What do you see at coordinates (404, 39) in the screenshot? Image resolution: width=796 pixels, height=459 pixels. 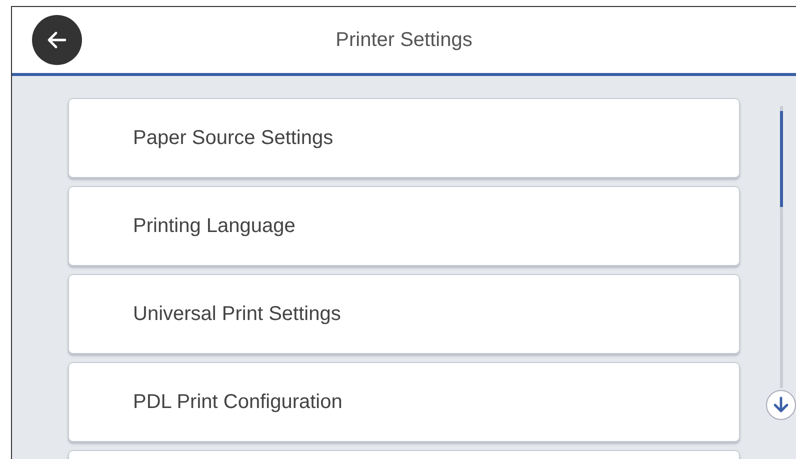 I see `page-title: Printer Settings` at bounding box center [404, 39].